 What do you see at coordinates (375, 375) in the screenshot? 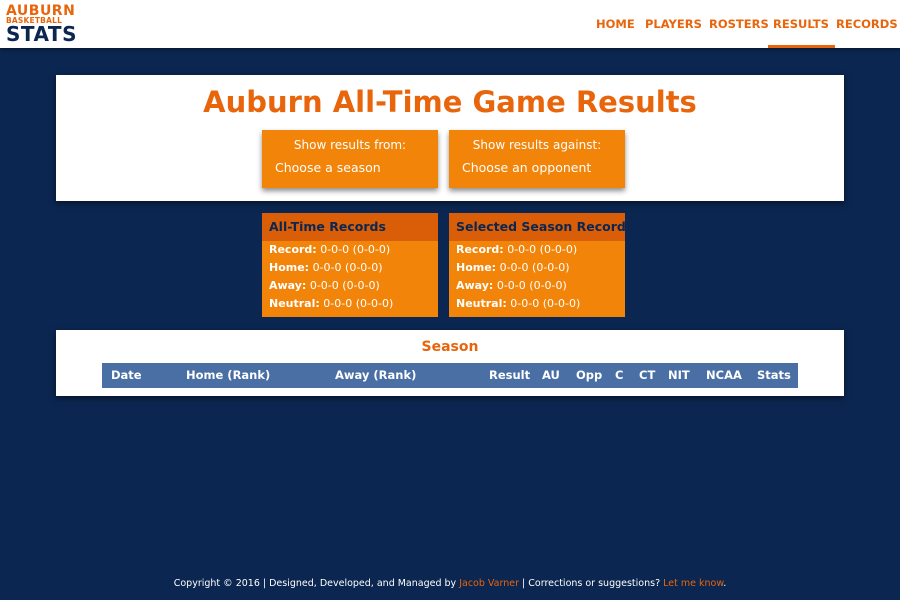
I see `column-header-away: Away (Rank)` at bounding box center [375, 375].